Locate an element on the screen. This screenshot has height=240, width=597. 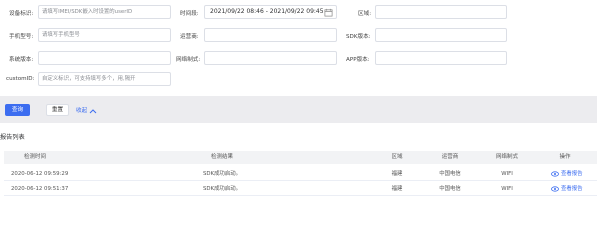
carrier-label: 运营商: is located at coordinates (189, 37).